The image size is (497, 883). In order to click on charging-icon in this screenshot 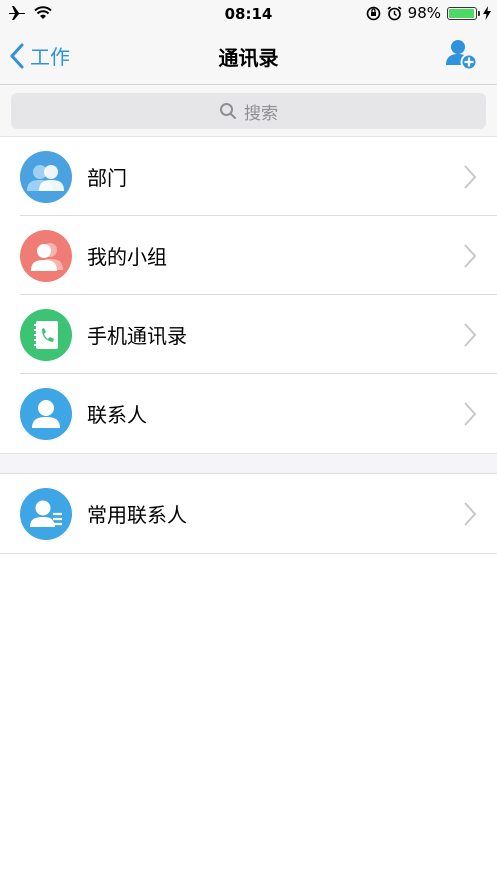, I will do `click(487, 13)`.